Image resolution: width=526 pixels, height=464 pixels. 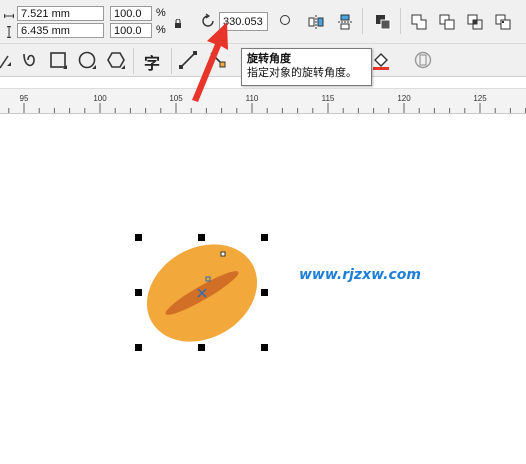 I want to click on selection-handle-bottom-center, so click(x=201, y=347).